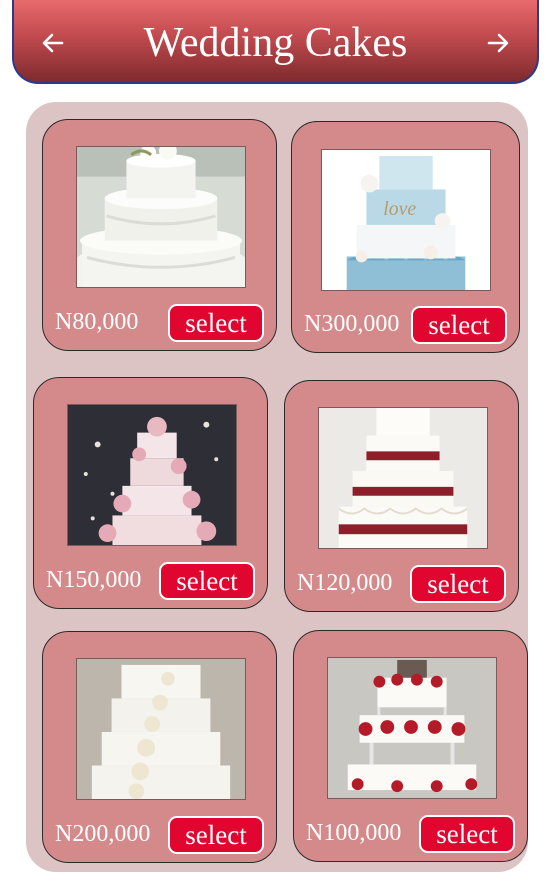 The height and width of the screenshot is (891, 553). Describe the element at coordinates (94, 580) in the screenshot. I see `cake-price: N150,000` at that location.